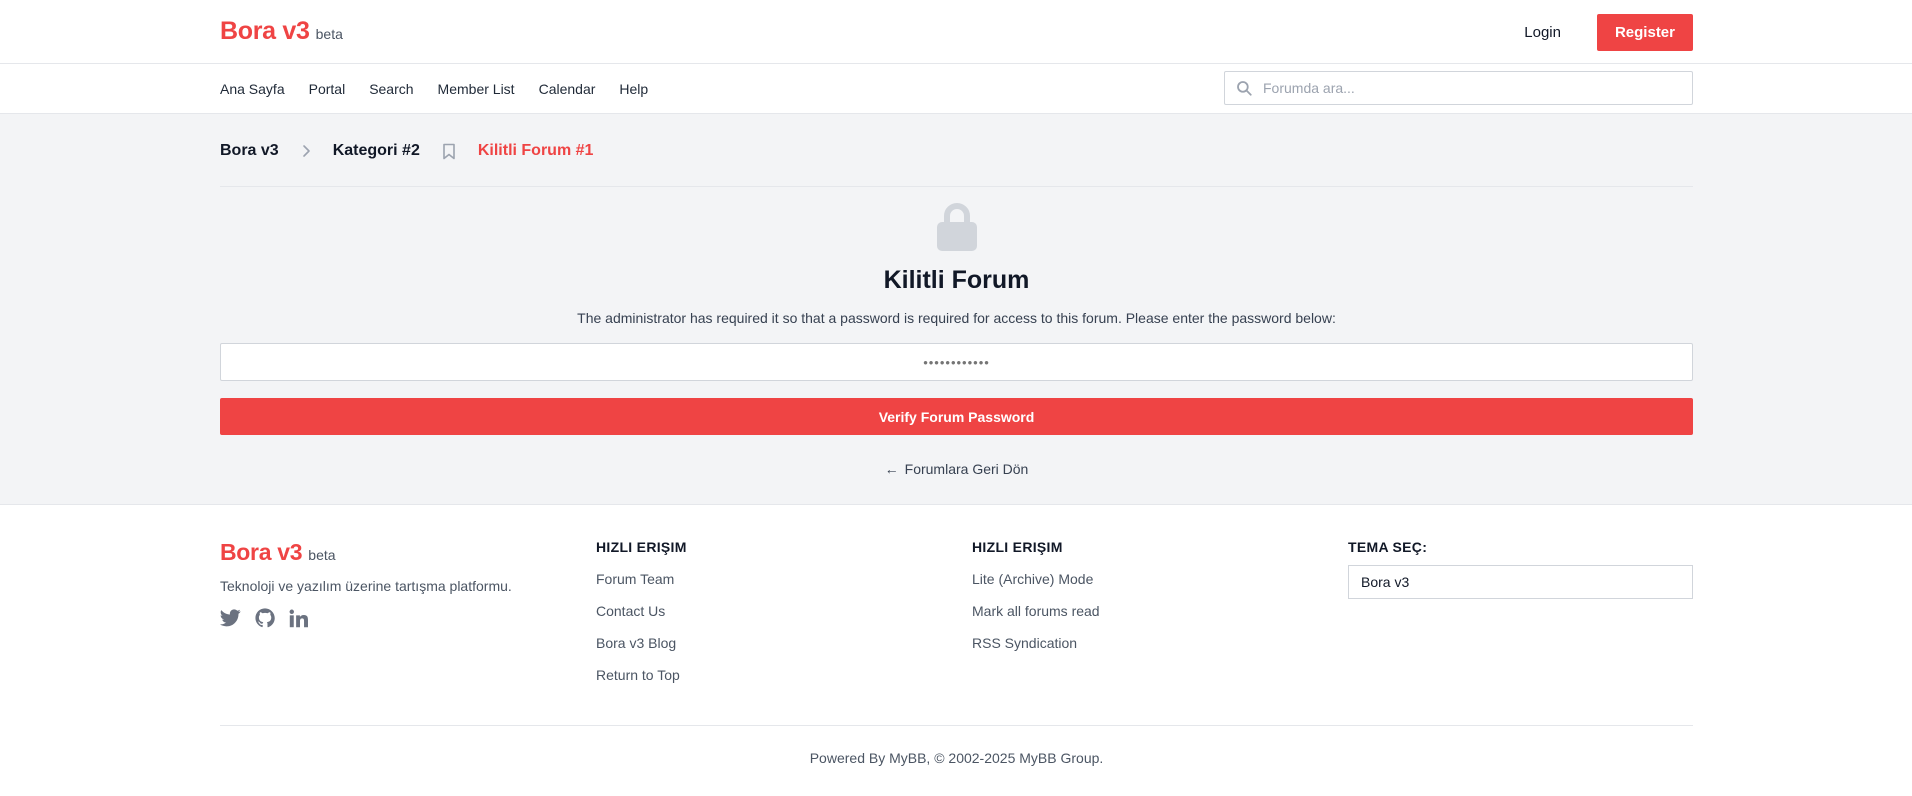 Image resolution: width=1912 pixels, height=796 pixels. Describe the element at coordinates (1644, 32) in the screenshot. I see `register-button: Register` at that location.